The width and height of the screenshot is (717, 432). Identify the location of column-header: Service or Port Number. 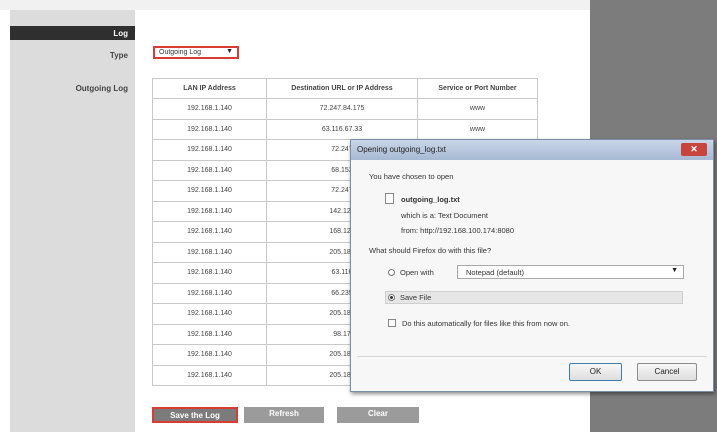
(477, 88).